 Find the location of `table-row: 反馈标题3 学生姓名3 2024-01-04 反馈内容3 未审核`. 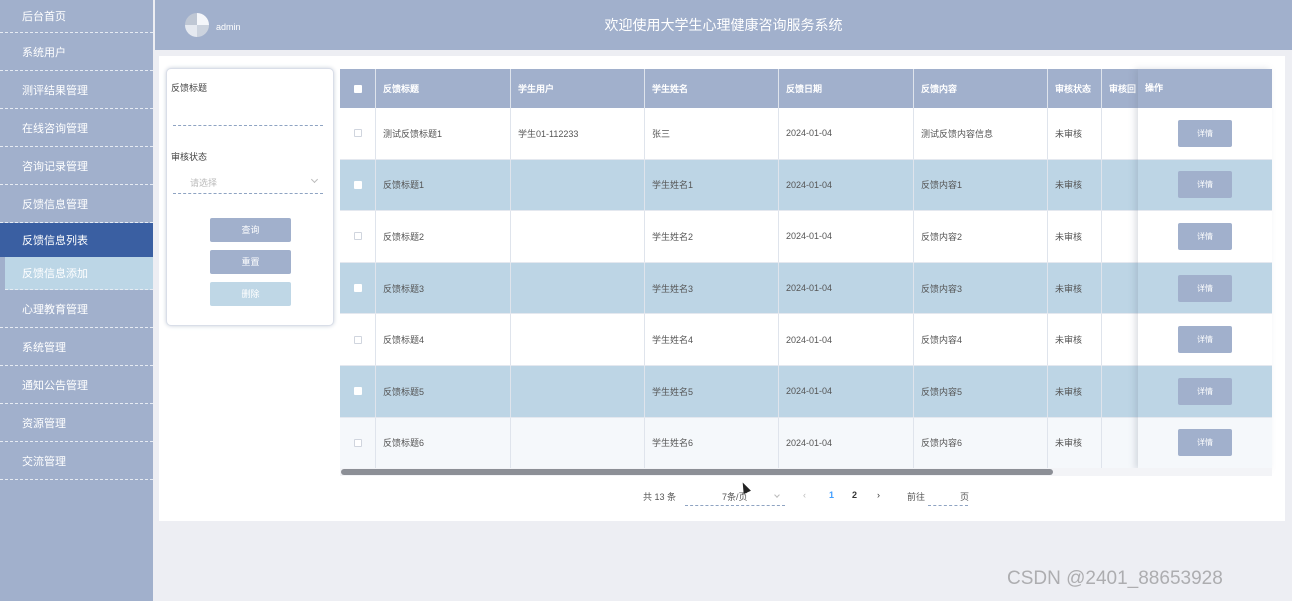

table-row: 反馈标题3 学生姓名3 2024-01-04 反馈内容3 未审核 is located at coordinates (806, 288).